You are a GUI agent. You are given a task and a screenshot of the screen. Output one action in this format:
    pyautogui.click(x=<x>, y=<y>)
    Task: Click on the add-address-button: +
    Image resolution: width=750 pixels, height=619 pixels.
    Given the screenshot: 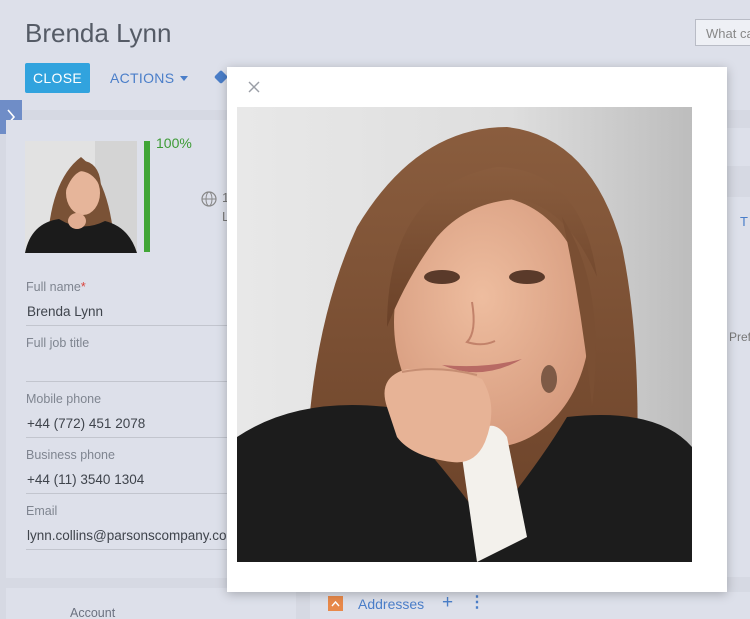 What is the action you would take?
    pyautogui.click(x=447, y=603)
    